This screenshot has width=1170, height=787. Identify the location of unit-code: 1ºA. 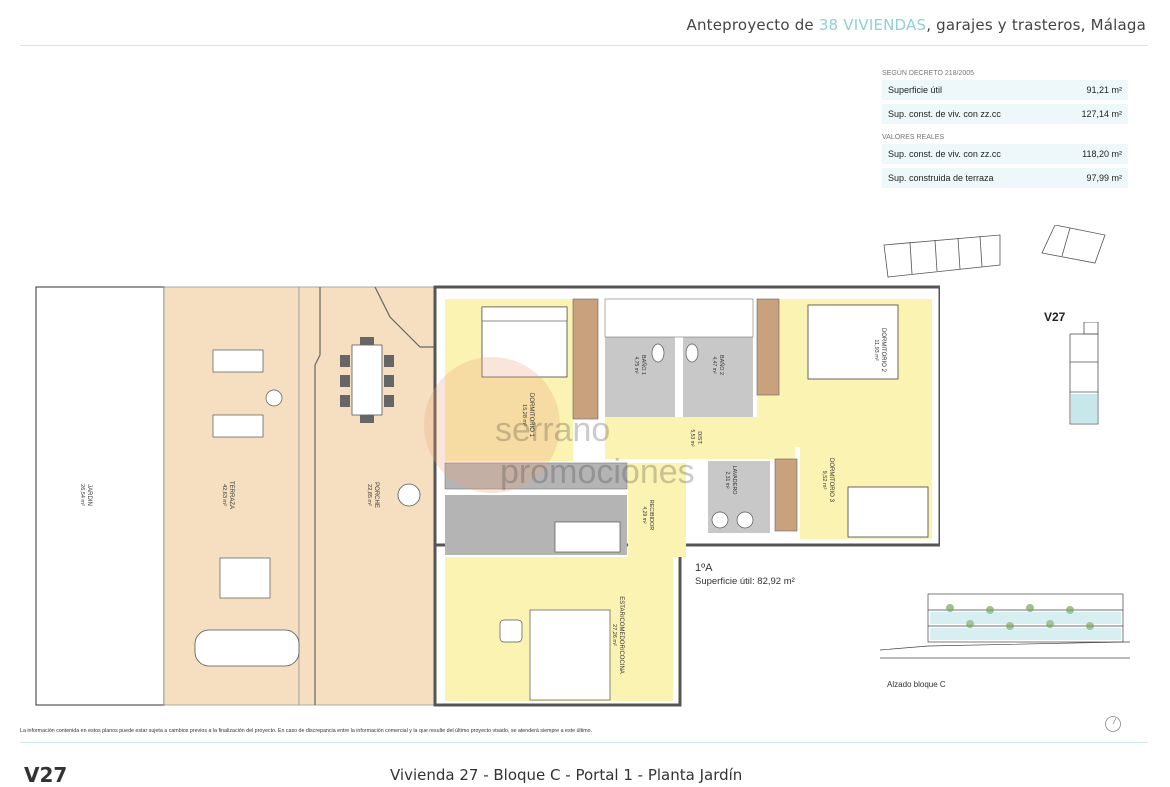
(704, 568).